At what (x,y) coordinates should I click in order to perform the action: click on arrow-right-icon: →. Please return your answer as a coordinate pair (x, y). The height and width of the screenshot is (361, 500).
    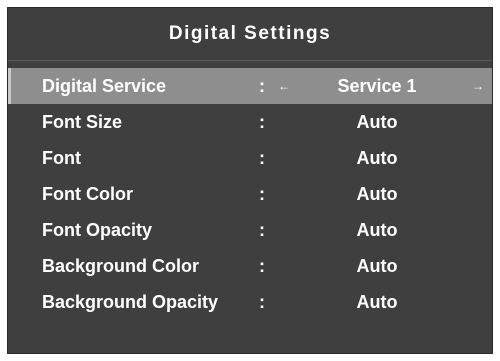
    Looking at the image, I should click on (478, 86).